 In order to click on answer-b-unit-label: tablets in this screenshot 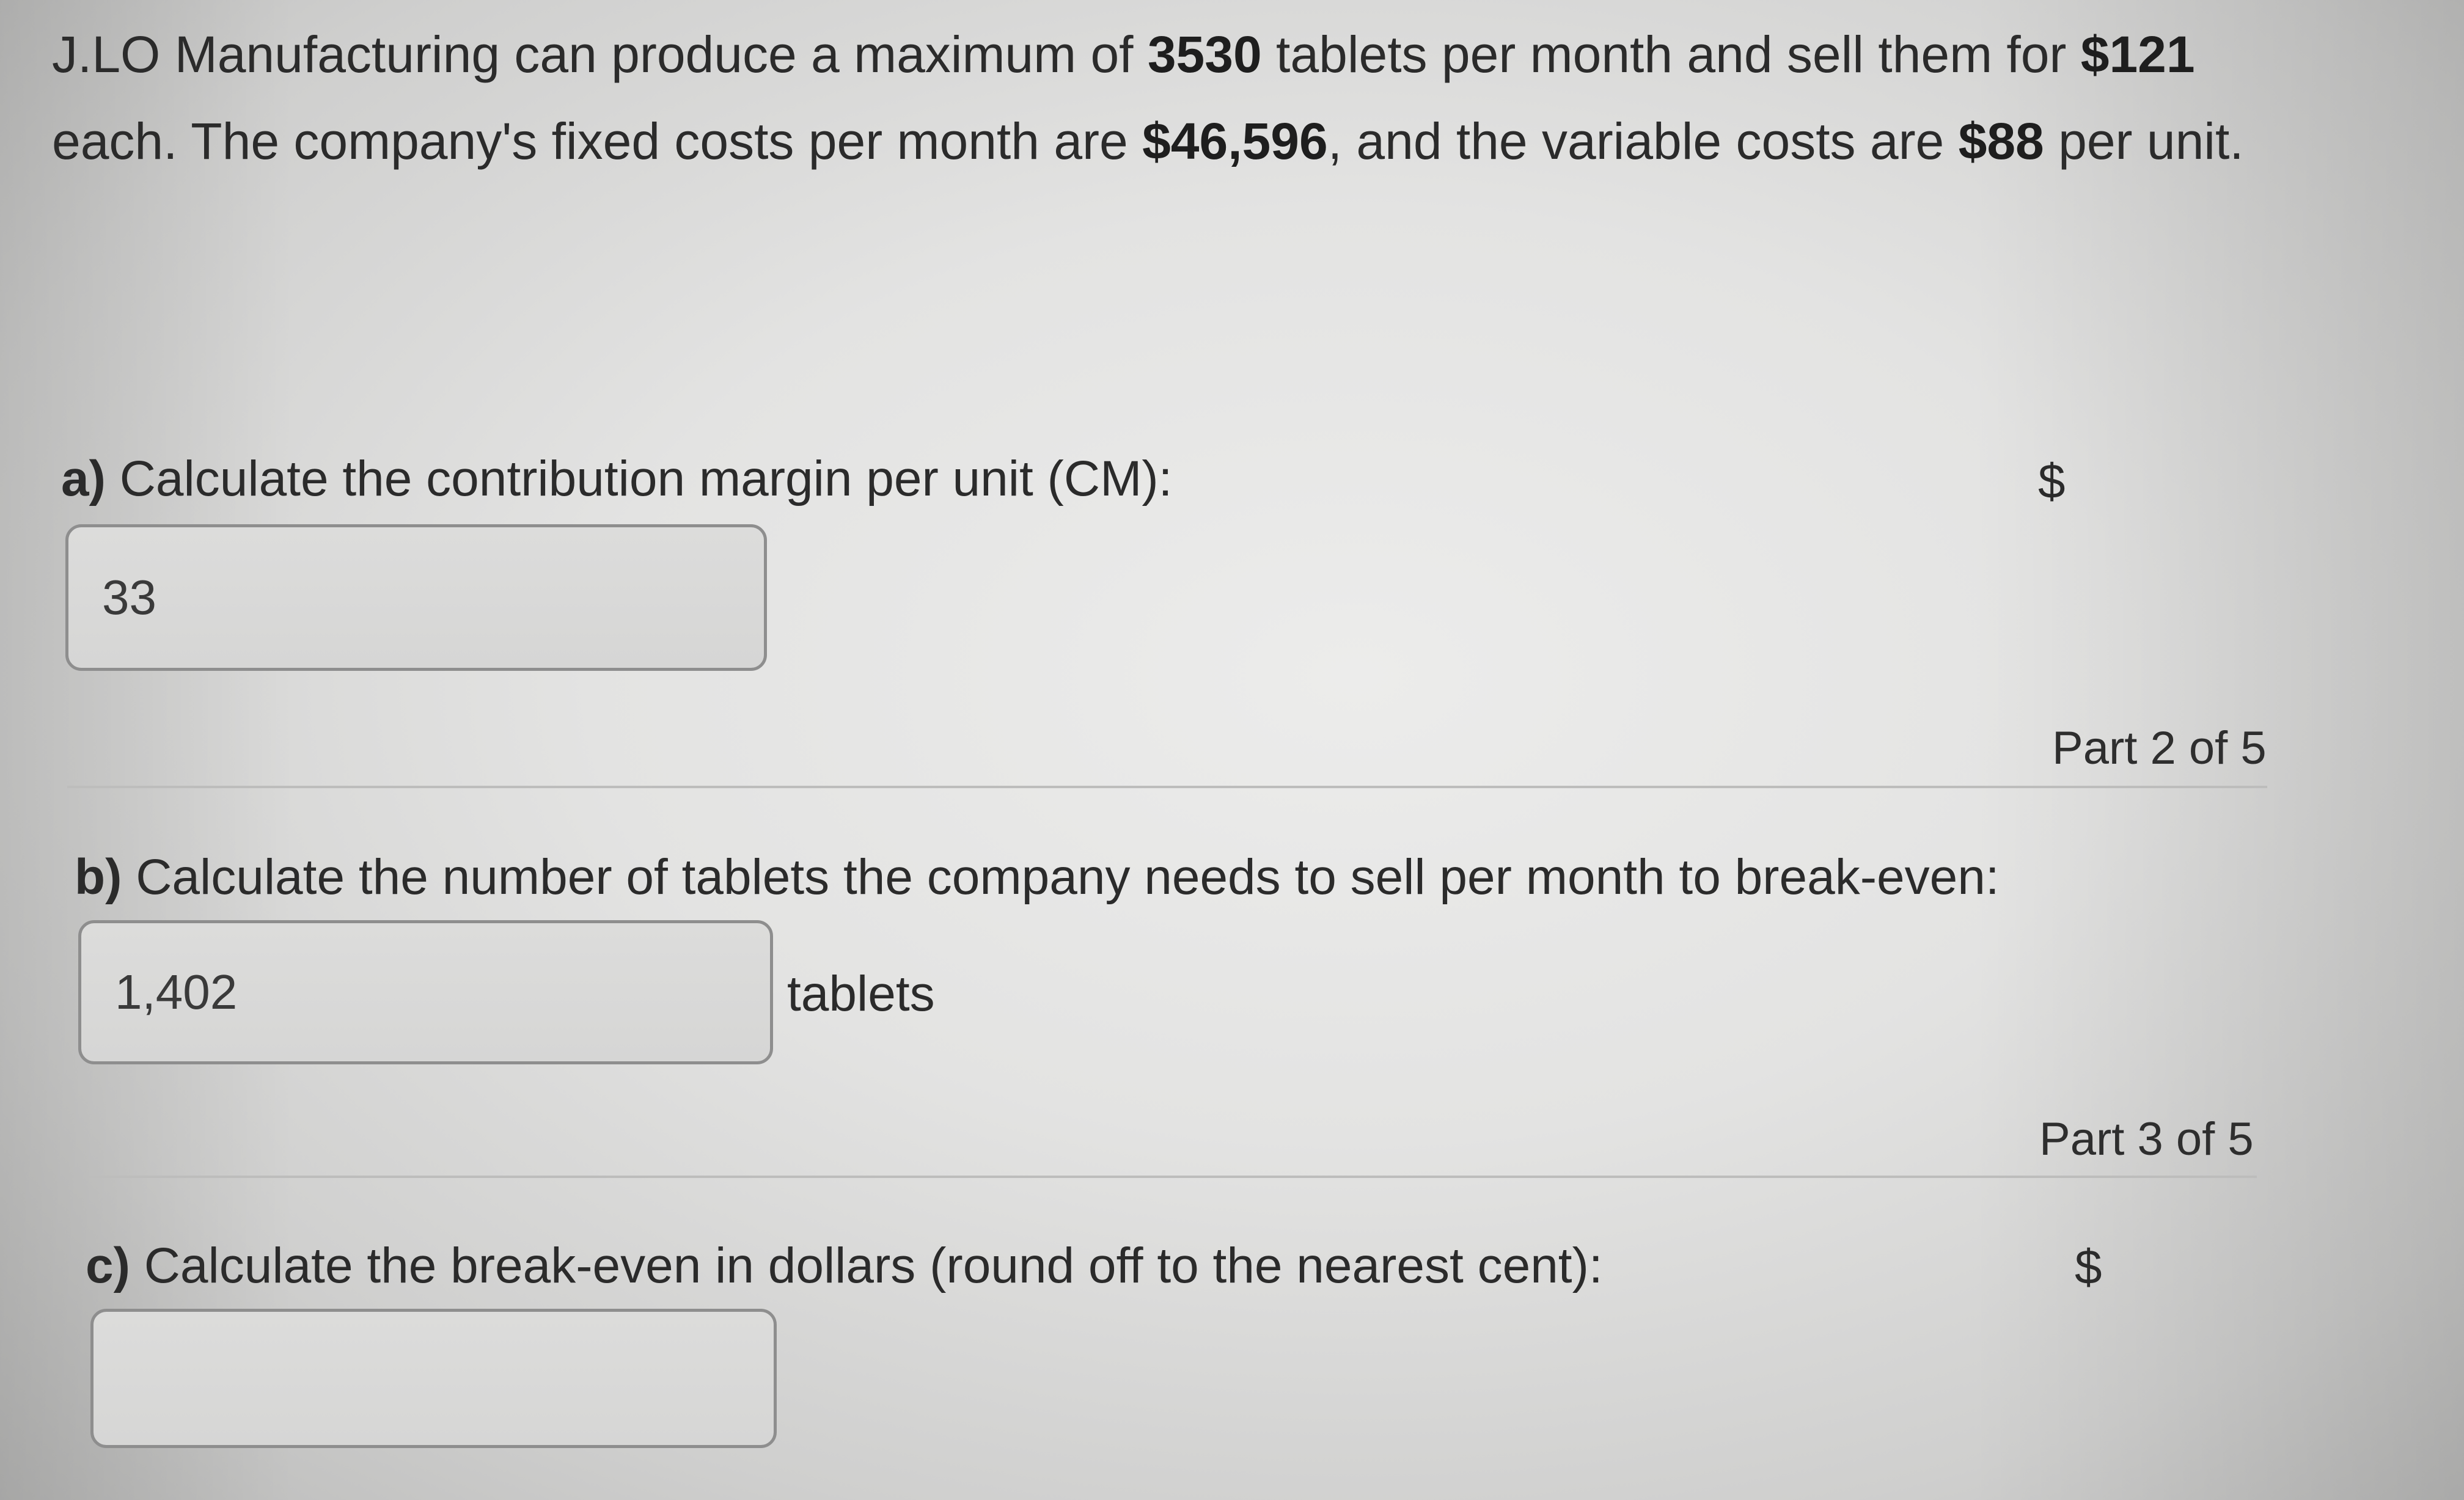, I will do `click(861, 994)`.